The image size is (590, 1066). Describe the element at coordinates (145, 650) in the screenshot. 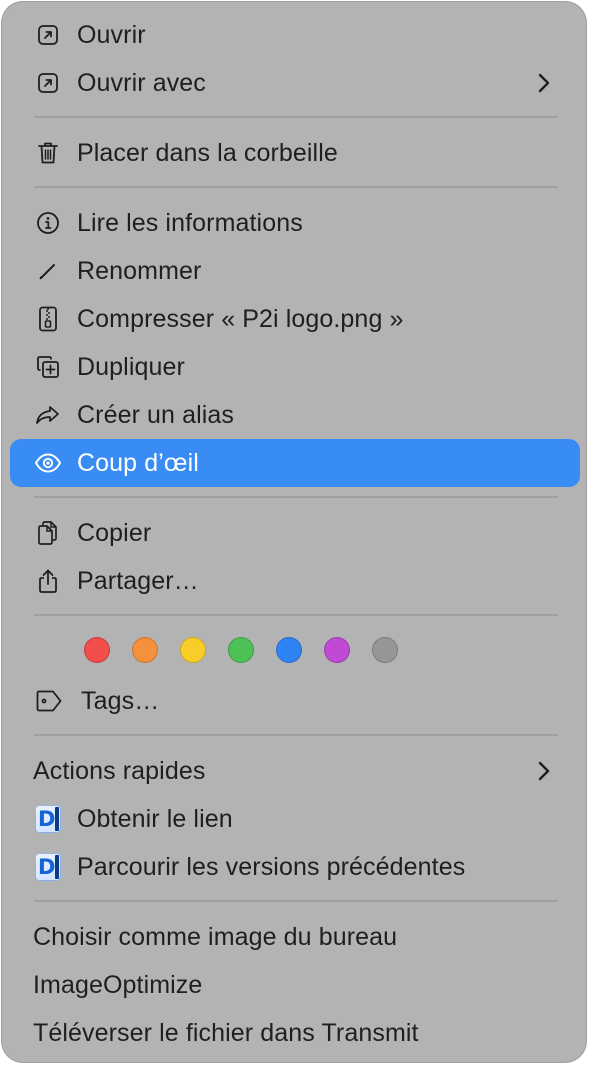

I see `tag-color-orange` at that location.